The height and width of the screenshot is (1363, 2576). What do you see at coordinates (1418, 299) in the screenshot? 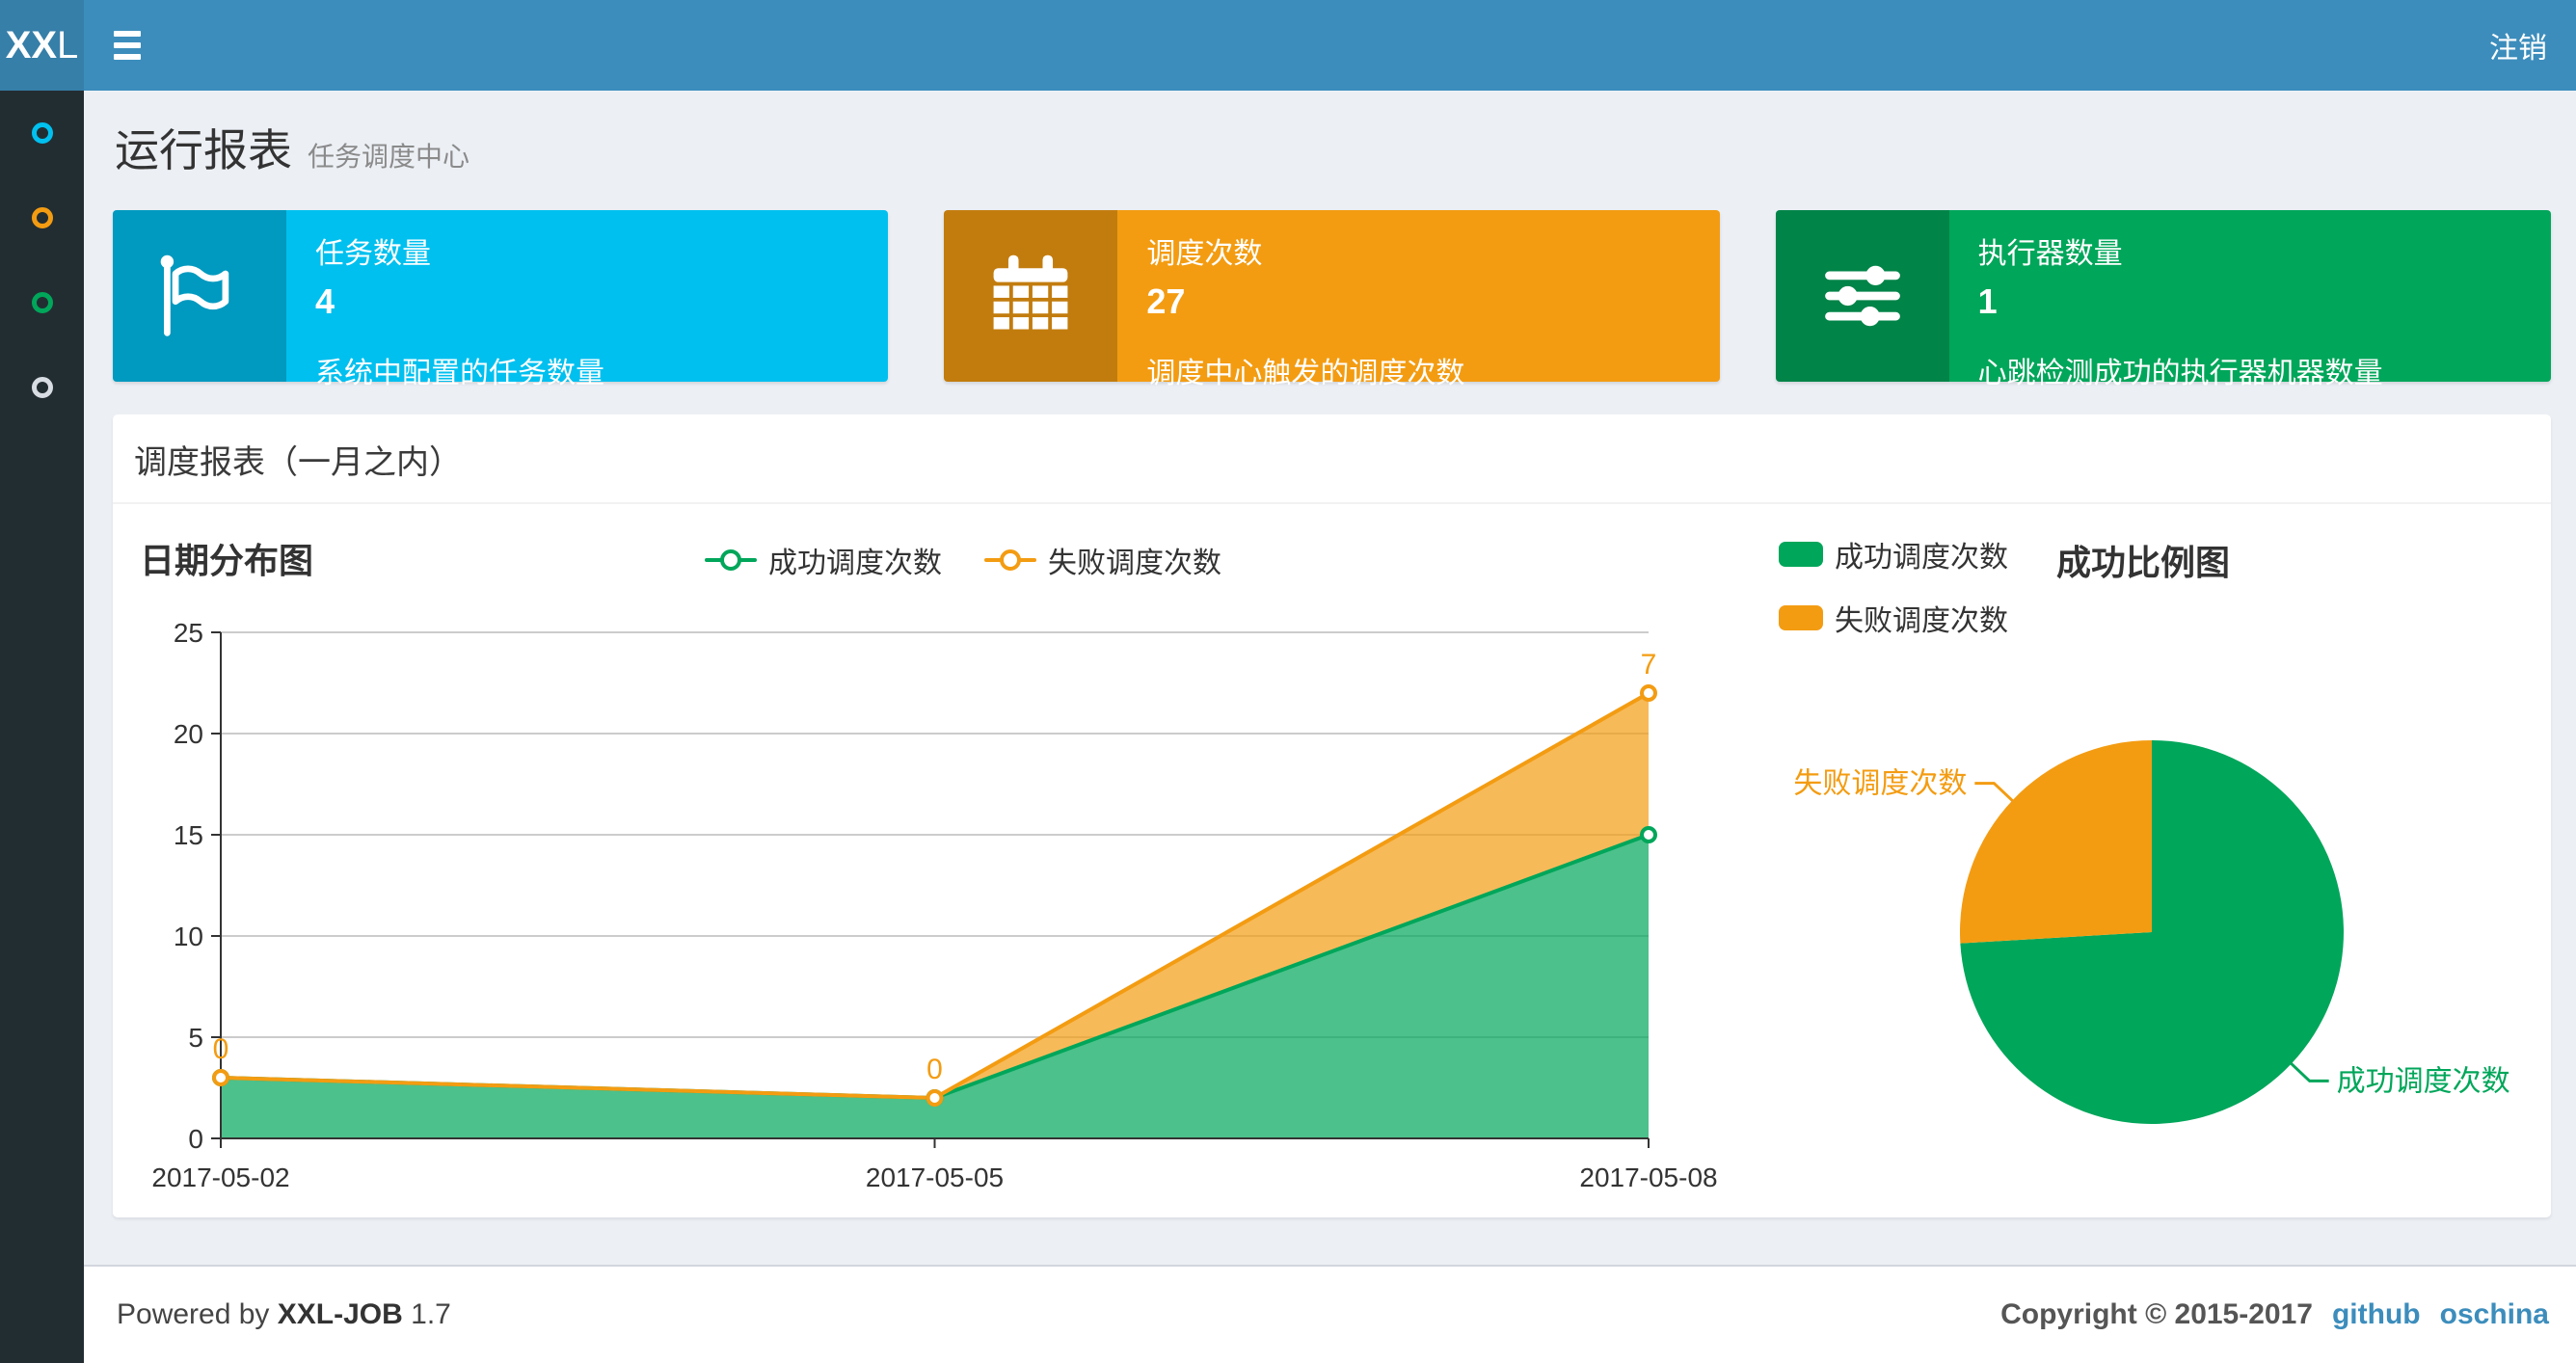
I see `stat-card-content: 调度次数 27 调度中心触发的调度次数` at bounding box center [1418, 299].